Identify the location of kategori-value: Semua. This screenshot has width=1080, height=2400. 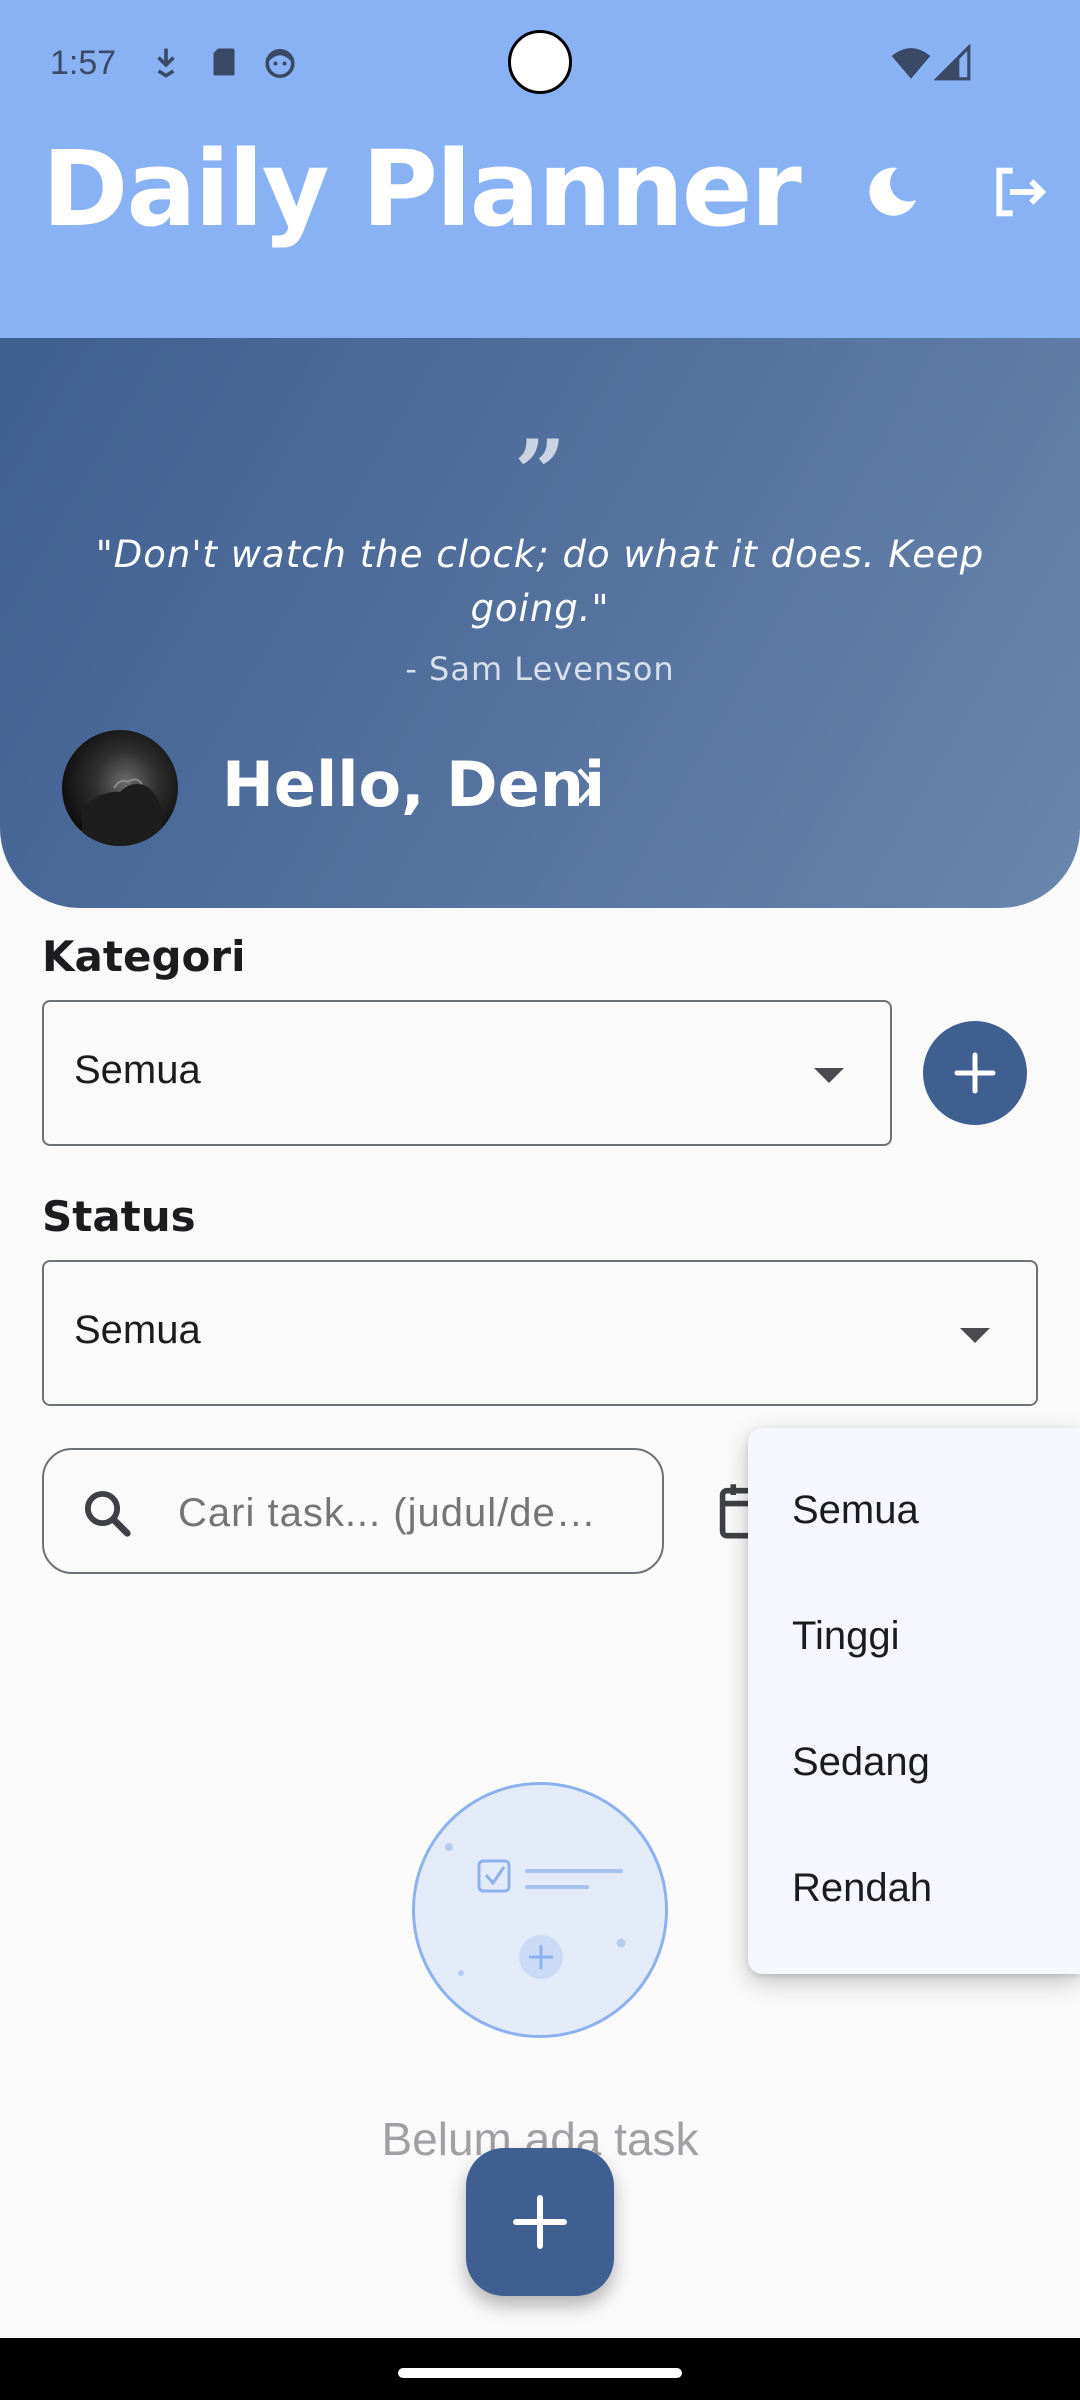
(137, 1070).